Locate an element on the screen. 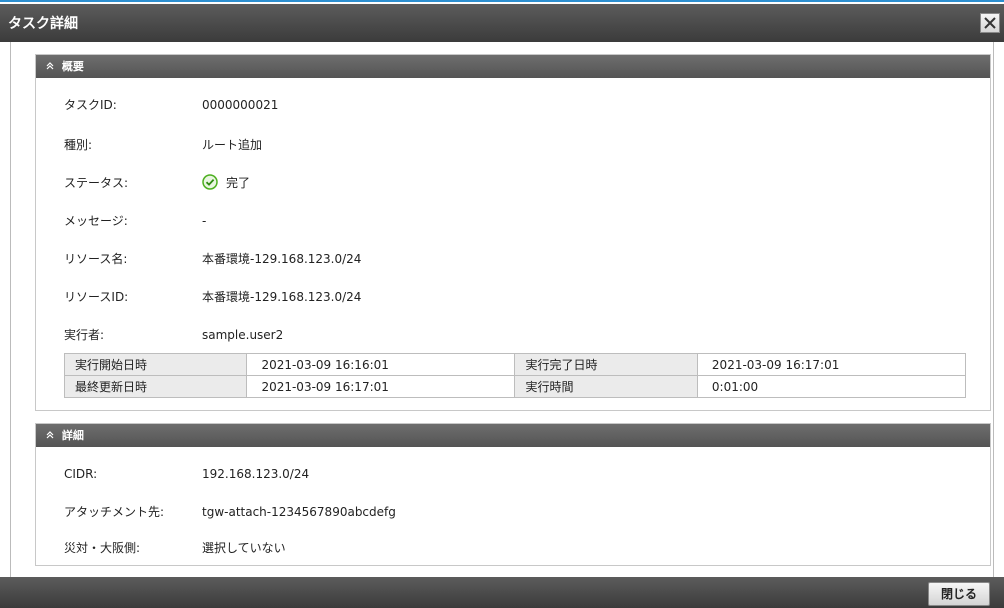  details-header-label: 詳細 is located at coordinates (72, 435).